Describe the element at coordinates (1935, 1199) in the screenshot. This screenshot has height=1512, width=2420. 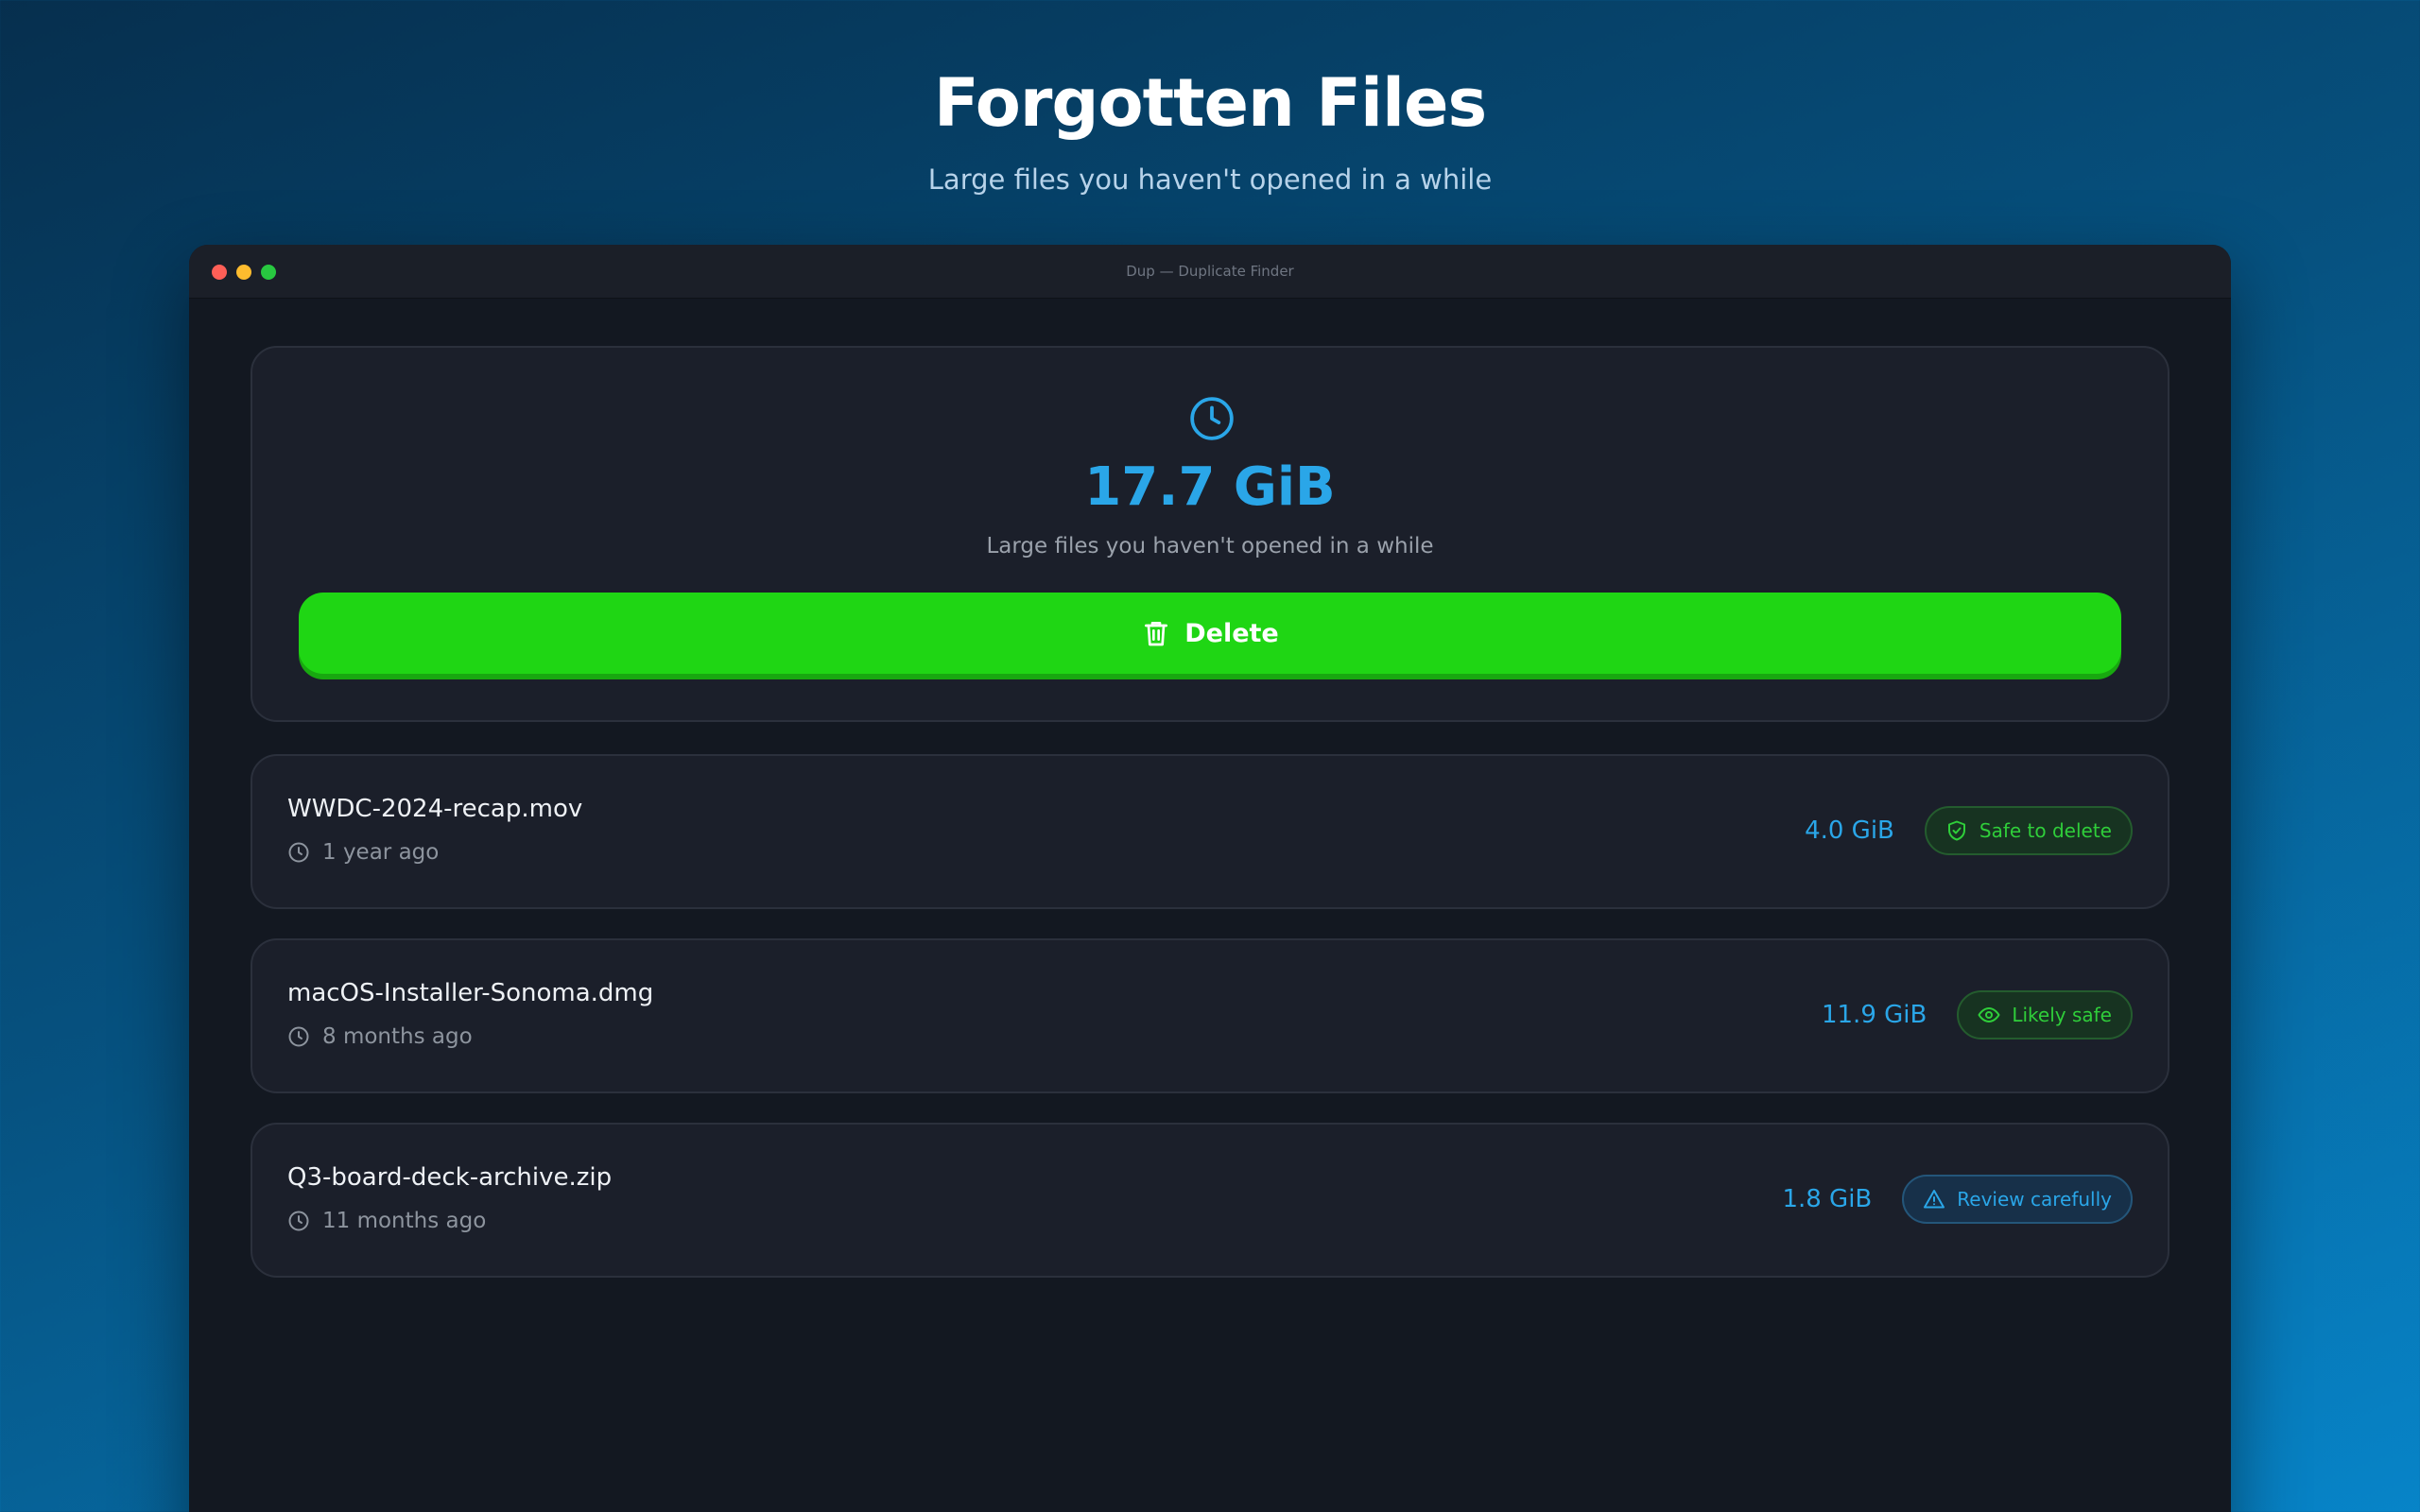
I see `warning-triangle-icon` at that location.